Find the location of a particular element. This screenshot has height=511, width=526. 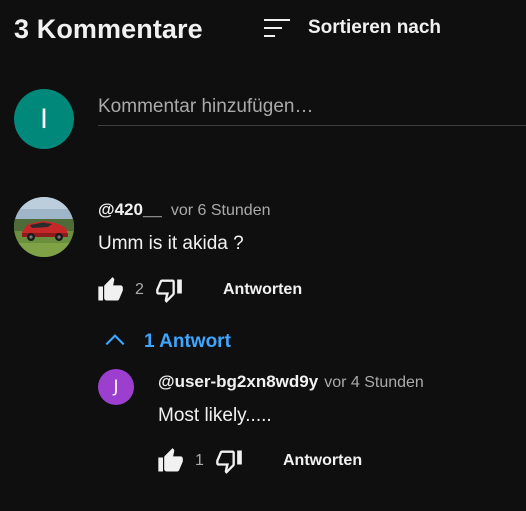

reply-meta: @user-bg2xn8wd9y vor 4 Stunden is located at coordinates (291, 382).